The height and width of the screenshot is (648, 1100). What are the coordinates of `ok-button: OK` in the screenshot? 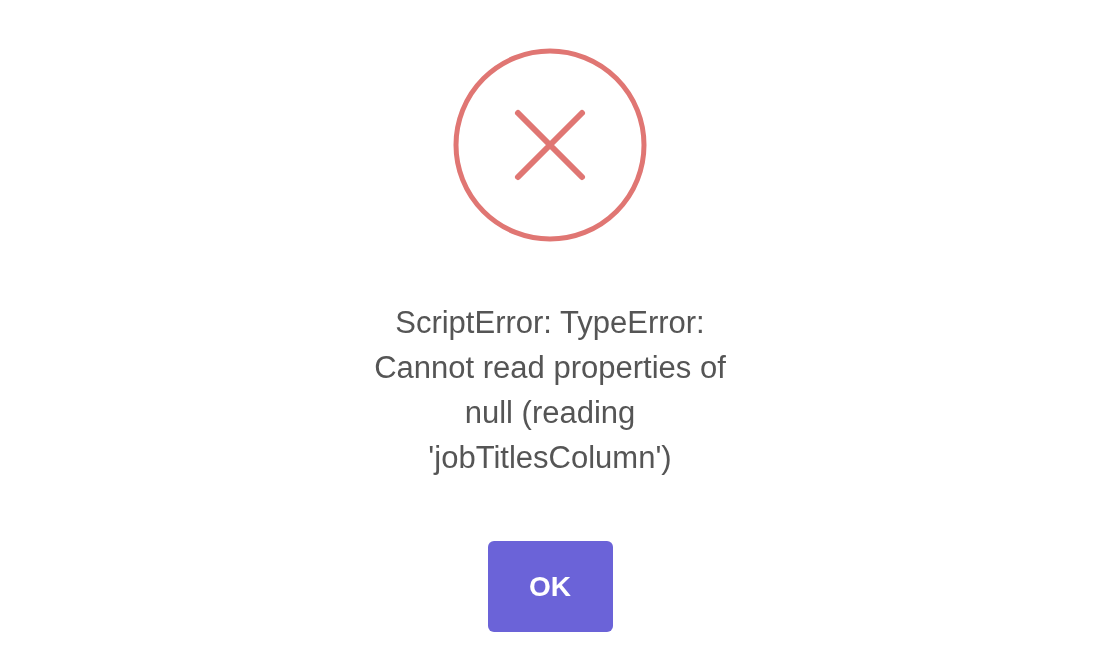 It's located at (550, 586).